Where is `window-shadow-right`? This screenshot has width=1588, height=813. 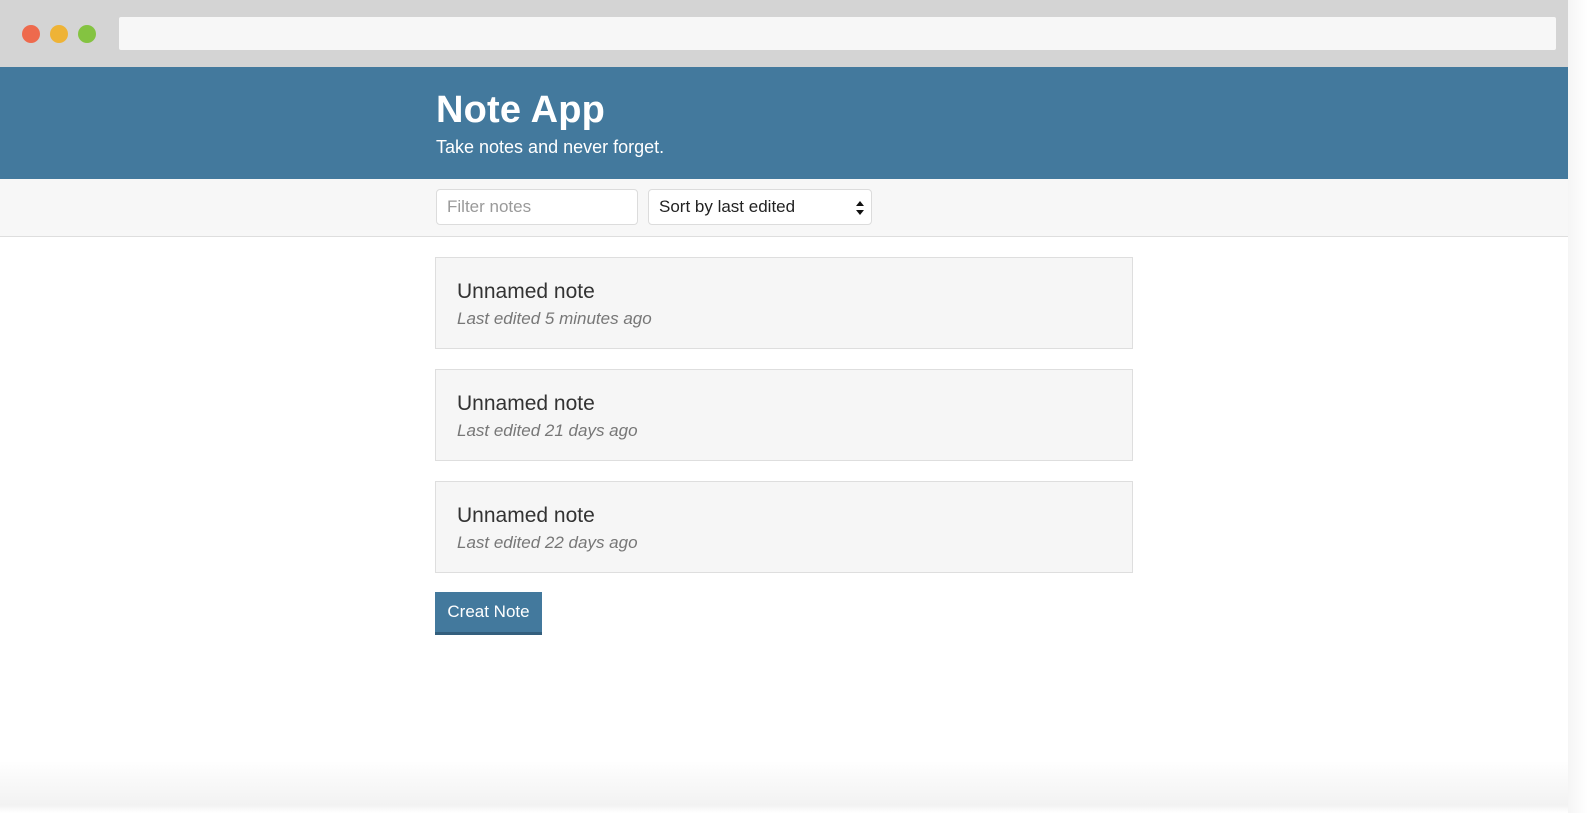
window-shadow-right is located at coordinates (1578, 406).